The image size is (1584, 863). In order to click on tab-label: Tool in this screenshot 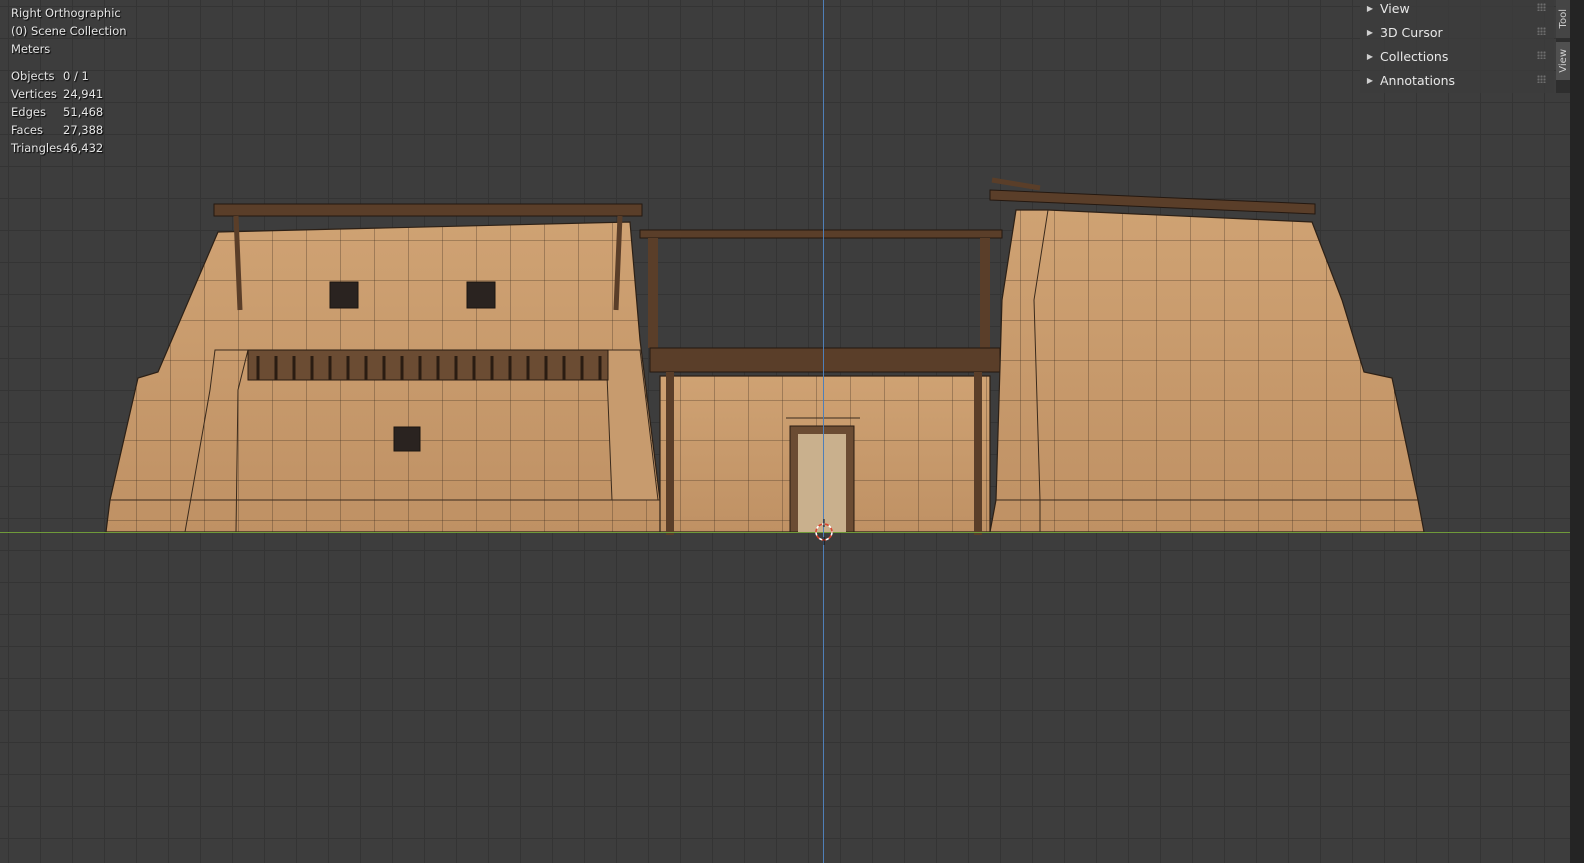, I will do `click(1563, 19)`.